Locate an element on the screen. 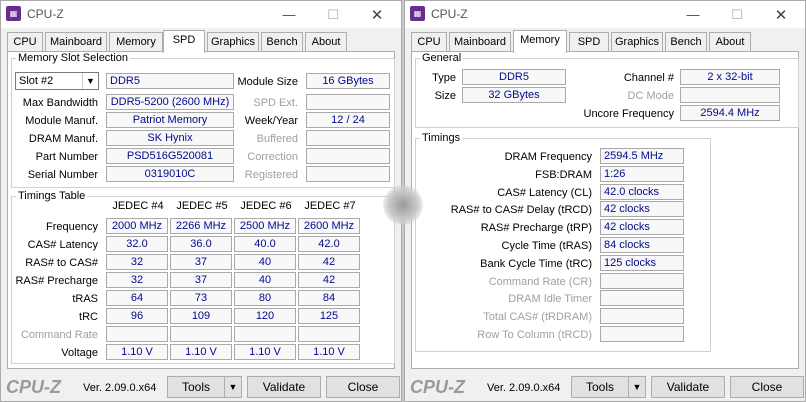  timing-label: DRAM Idle Timer is located at coordinates (550, 299).